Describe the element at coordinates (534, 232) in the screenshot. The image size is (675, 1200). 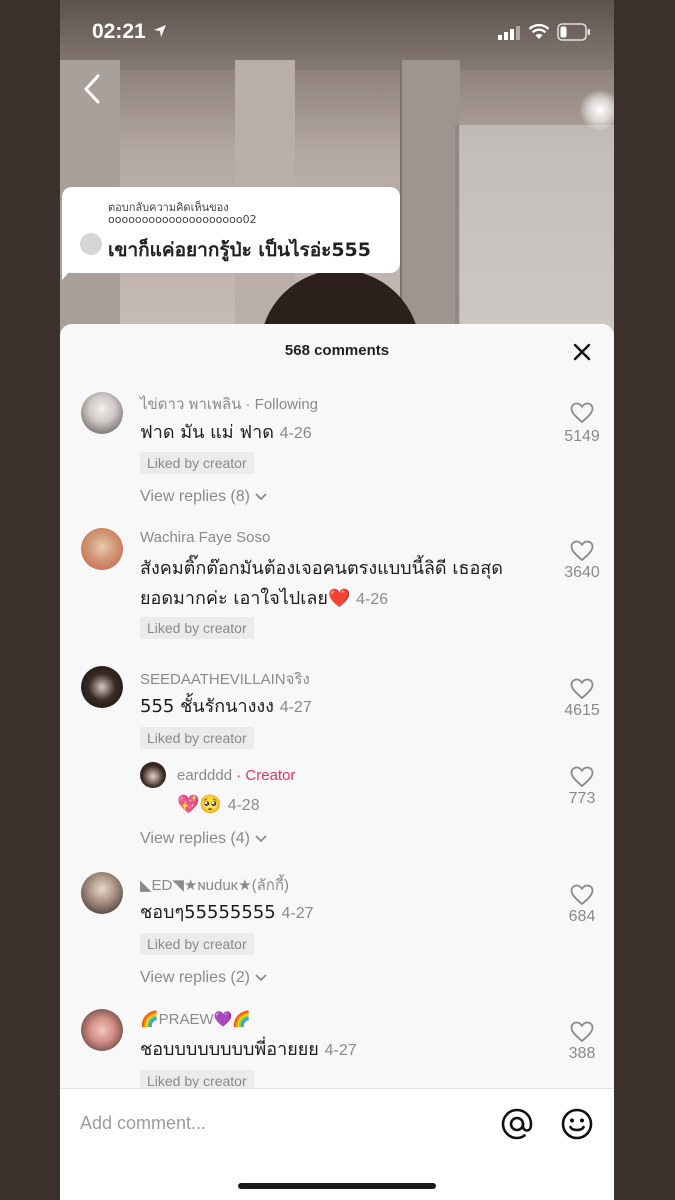
I see `shower-glass` at that location.